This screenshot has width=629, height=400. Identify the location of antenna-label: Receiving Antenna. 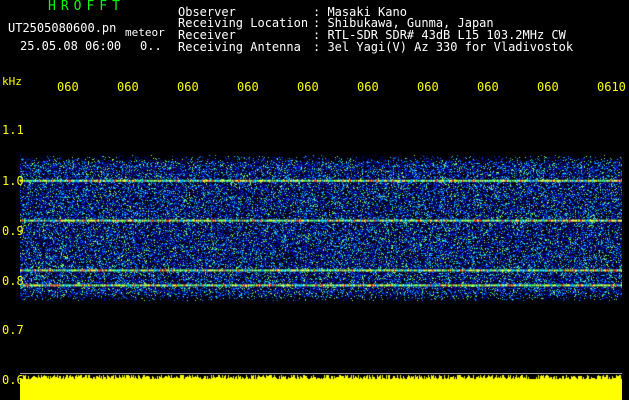
(239, 47).